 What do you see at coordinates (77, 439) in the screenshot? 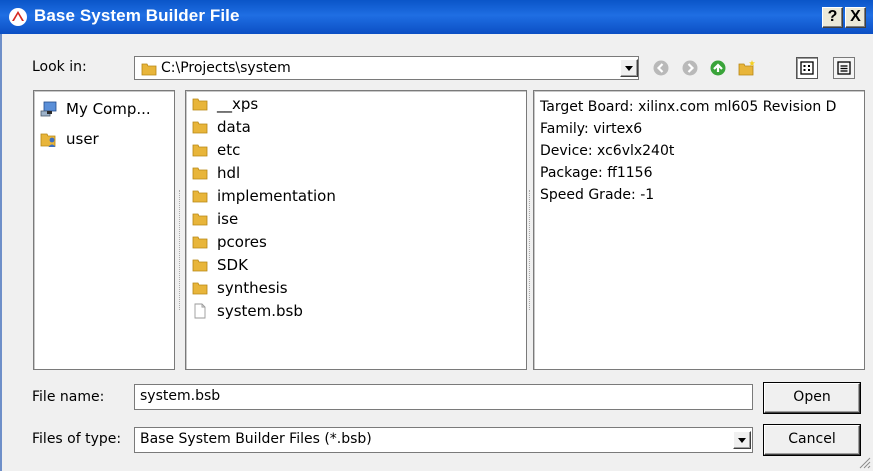
I see `file-type-label: Files of type:` at bounding box center [77, 439].